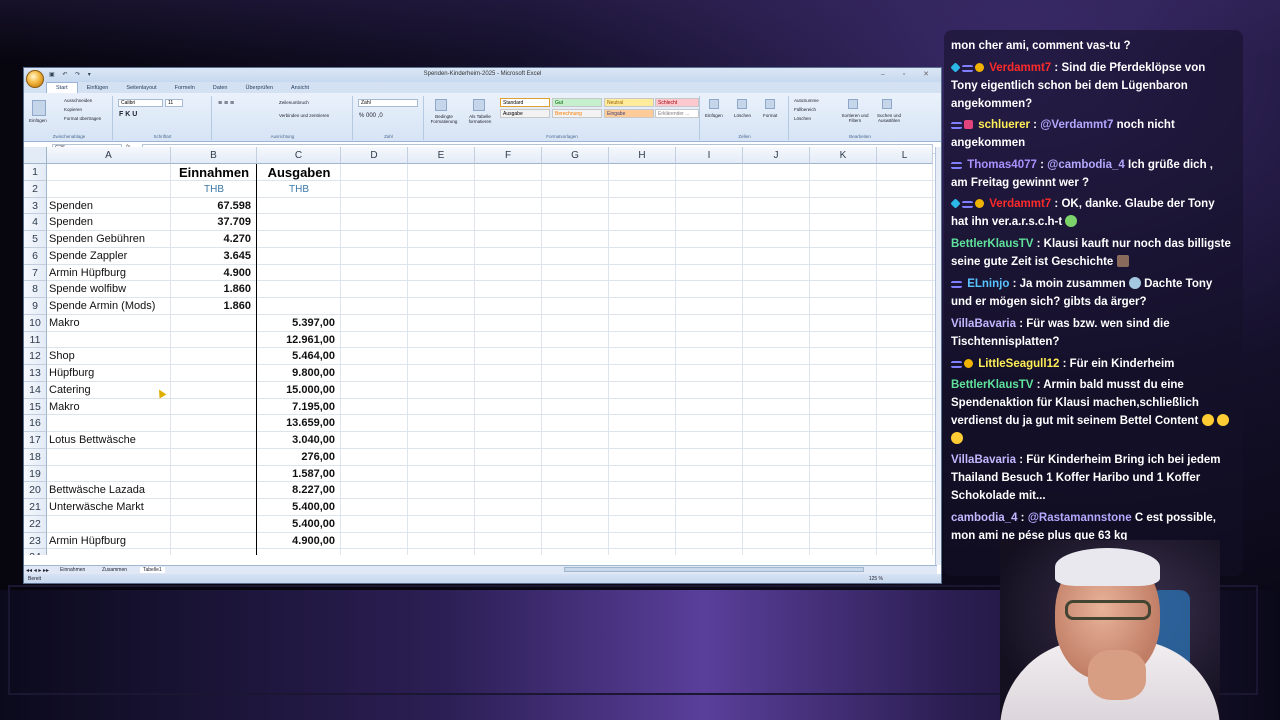 The image size is (1280, 720). Describe the element at coordinates (141, 88) in the screenshot. I see `tab-page-layout: Seitenlayout` at that location.